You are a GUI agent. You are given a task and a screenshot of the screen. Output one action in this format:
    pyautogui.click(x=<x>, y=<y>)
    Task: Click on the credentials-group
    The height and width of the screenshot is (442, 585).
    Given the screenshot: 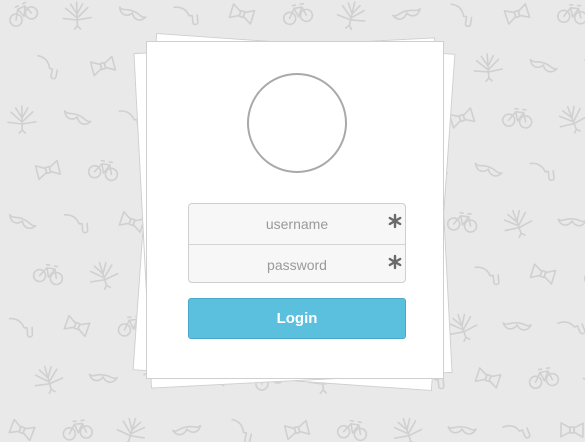 What is the action you would take?
    pyautogui.click(x=297, y=243)
    